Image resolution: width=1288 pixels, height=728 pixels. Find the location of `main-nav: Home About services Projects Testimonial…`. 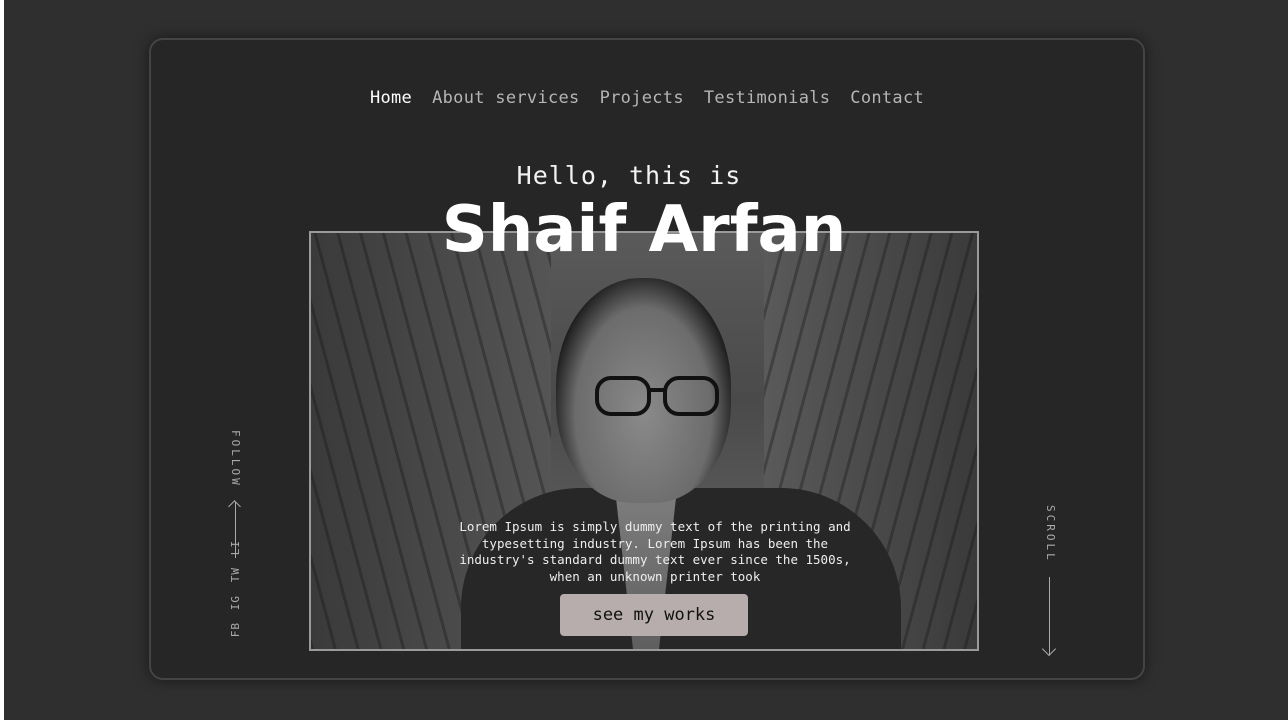

main-nav: Home About services Projects Testimonial… is located at coordinates (647, 98).